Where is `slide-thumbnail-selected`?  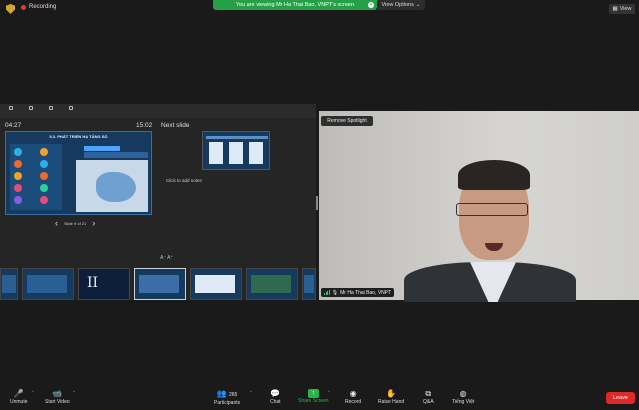
slide-thumbnail-selected is located at coordinates (160, 284).